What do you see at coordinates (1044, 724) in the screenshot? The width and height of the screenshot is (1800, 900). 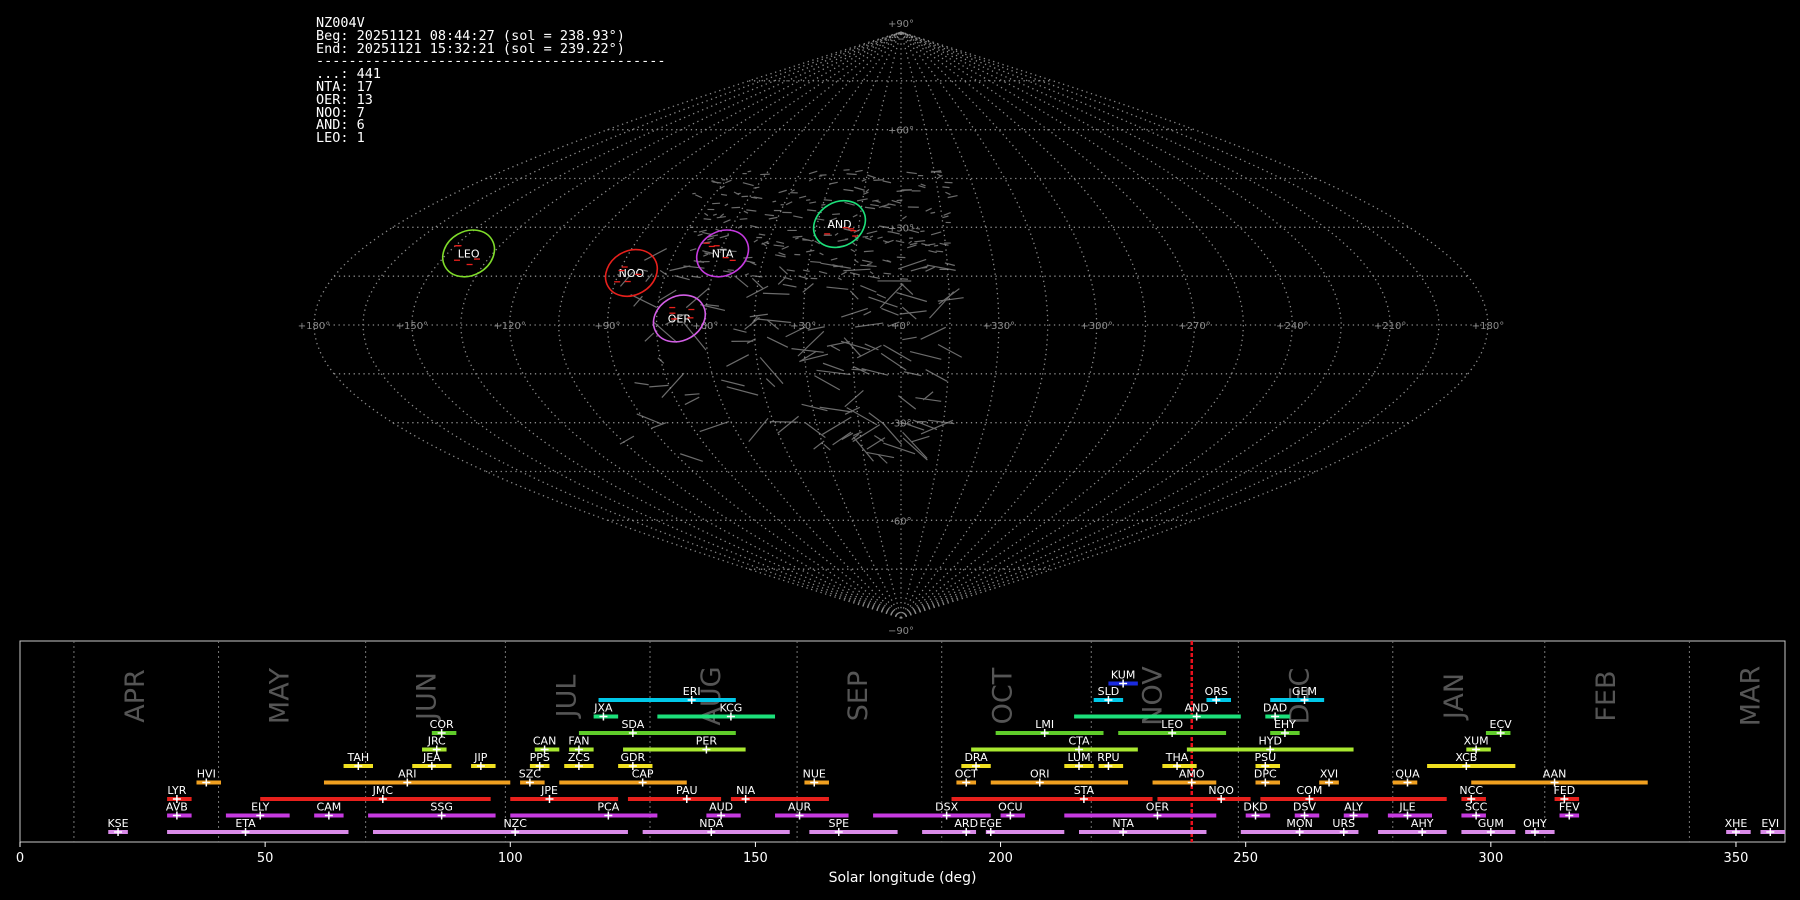 I see `shower-label: LMI` at bounding box center [1044, 724].